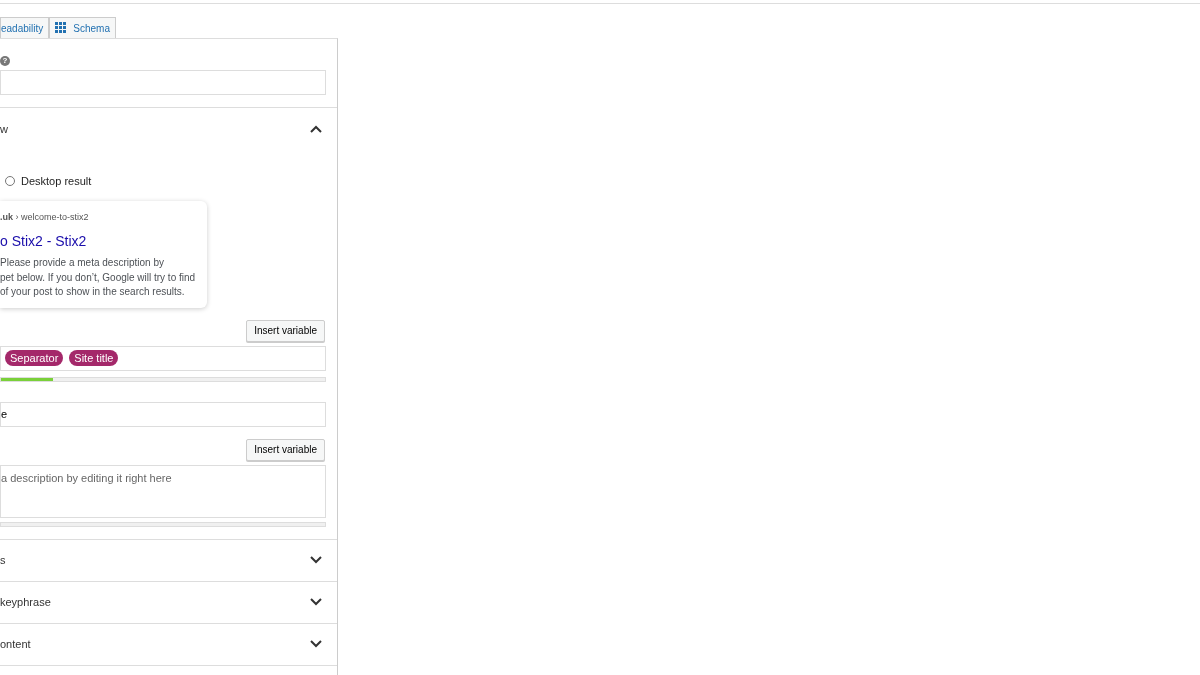 The width and height of the screenshot is (1200, 675). I want to click on radio-label: Desktop result, so click(56, 180).